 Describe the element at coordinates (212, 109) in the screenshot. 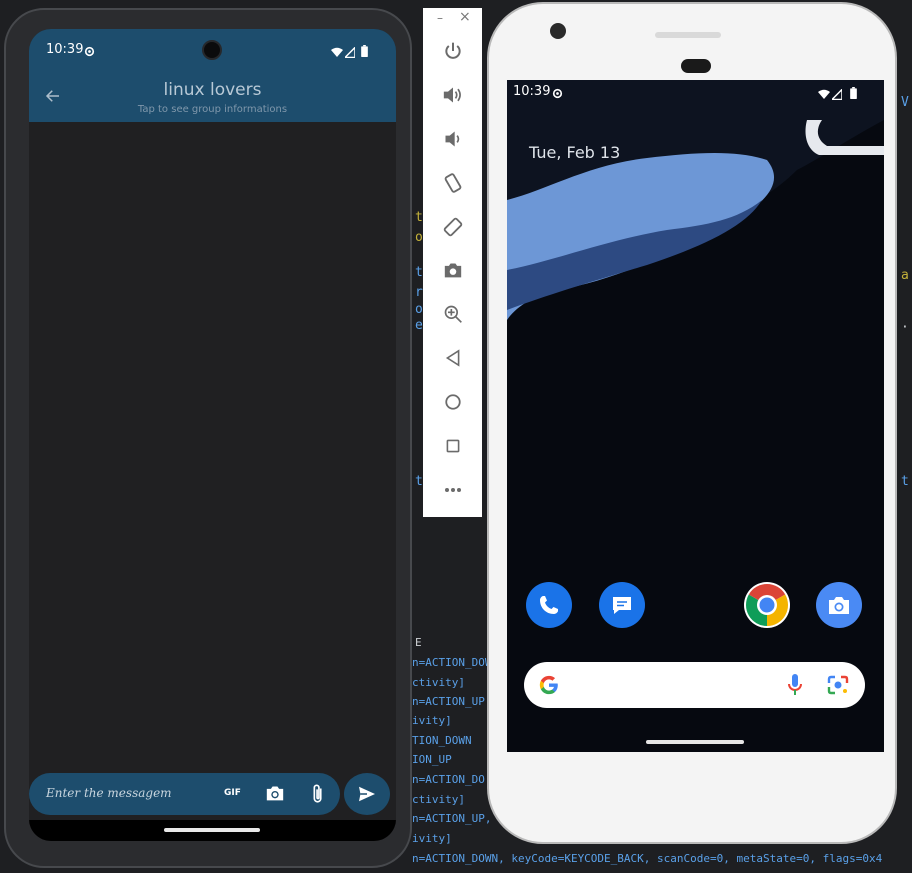

I see `group-subtitle: Tap to see group informations` at that location.